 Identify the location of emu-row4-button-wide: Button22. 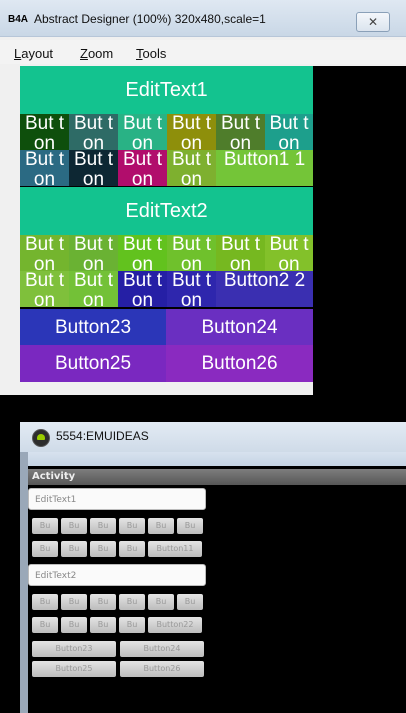
(175, 625).